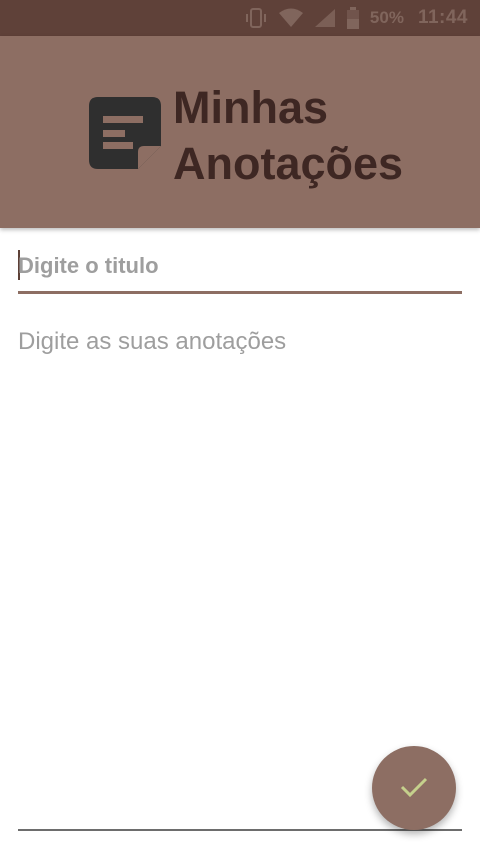 The image size is (480, 854). I want to click on app-title-line2: Anotações, so click(288, 163).